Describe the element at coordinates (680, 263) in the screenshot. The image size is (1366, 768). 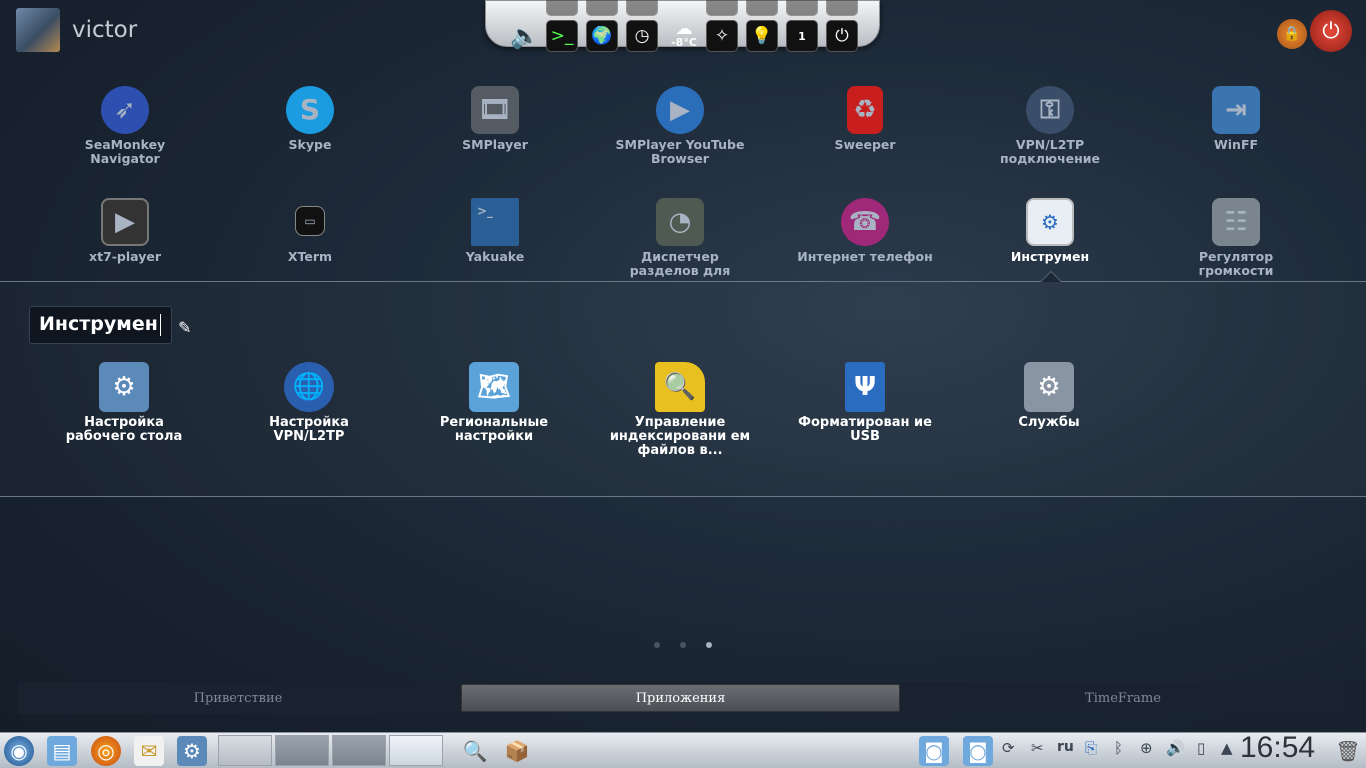
I see `app-label: Диспетчер разделов для` at that location.